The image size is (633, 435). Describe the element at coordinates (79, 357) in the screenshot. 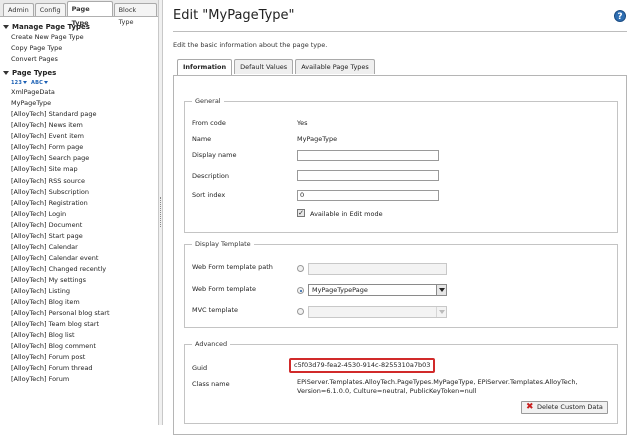

I see `list-item: [AlloyTech] Forum post` at that location.